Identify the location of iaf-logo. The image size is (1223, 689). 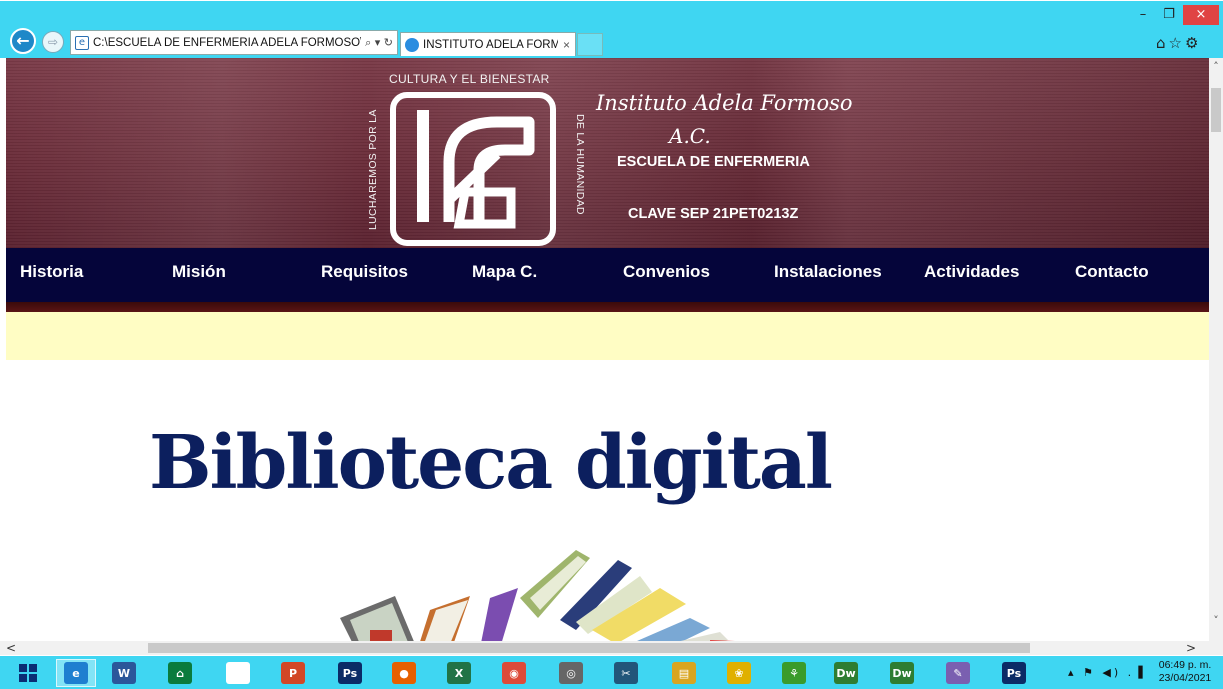
(473, 169).